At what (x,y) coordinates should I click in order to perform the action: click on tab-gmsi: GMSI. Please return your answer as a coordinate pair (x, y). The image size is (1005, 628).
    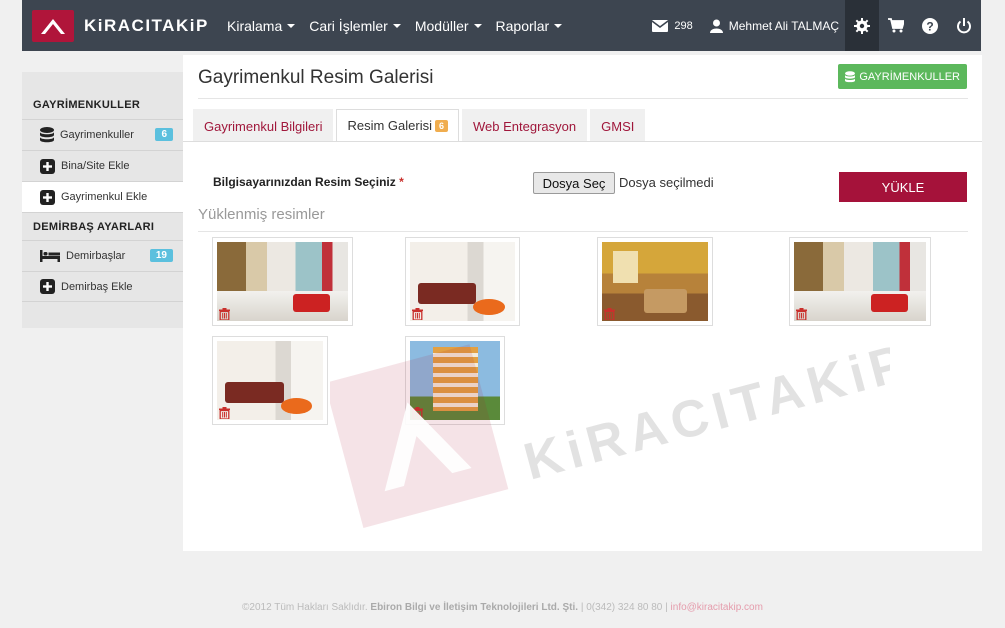
    Looking at the image, I should click on (618, 125).